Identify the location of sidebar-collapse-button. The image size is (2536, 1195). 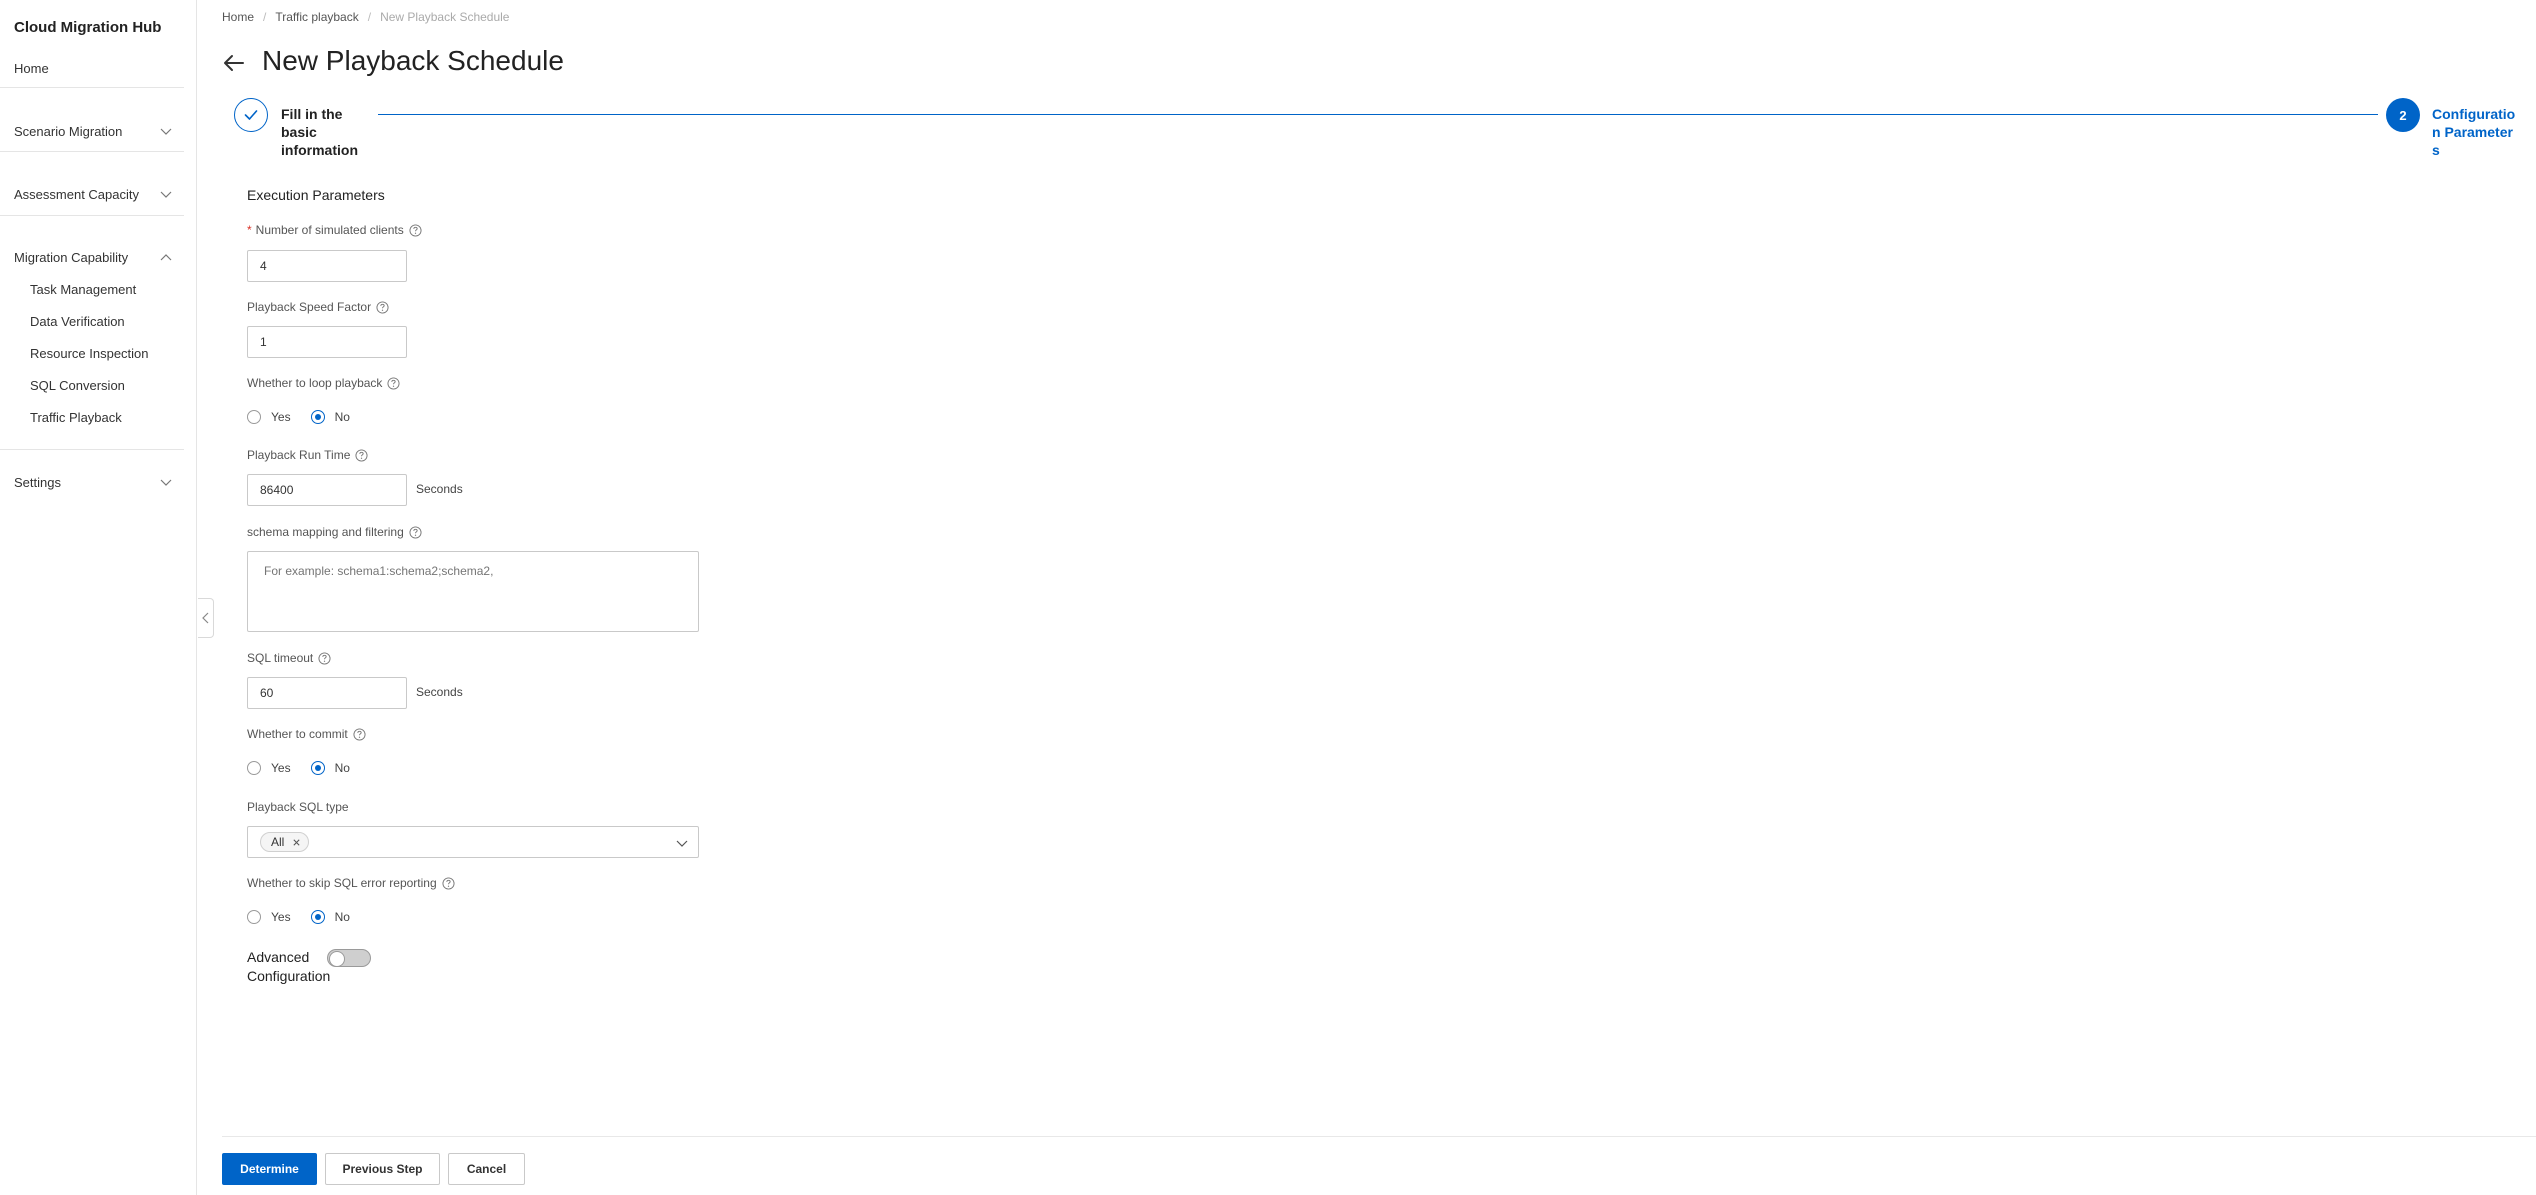
(206, 618).